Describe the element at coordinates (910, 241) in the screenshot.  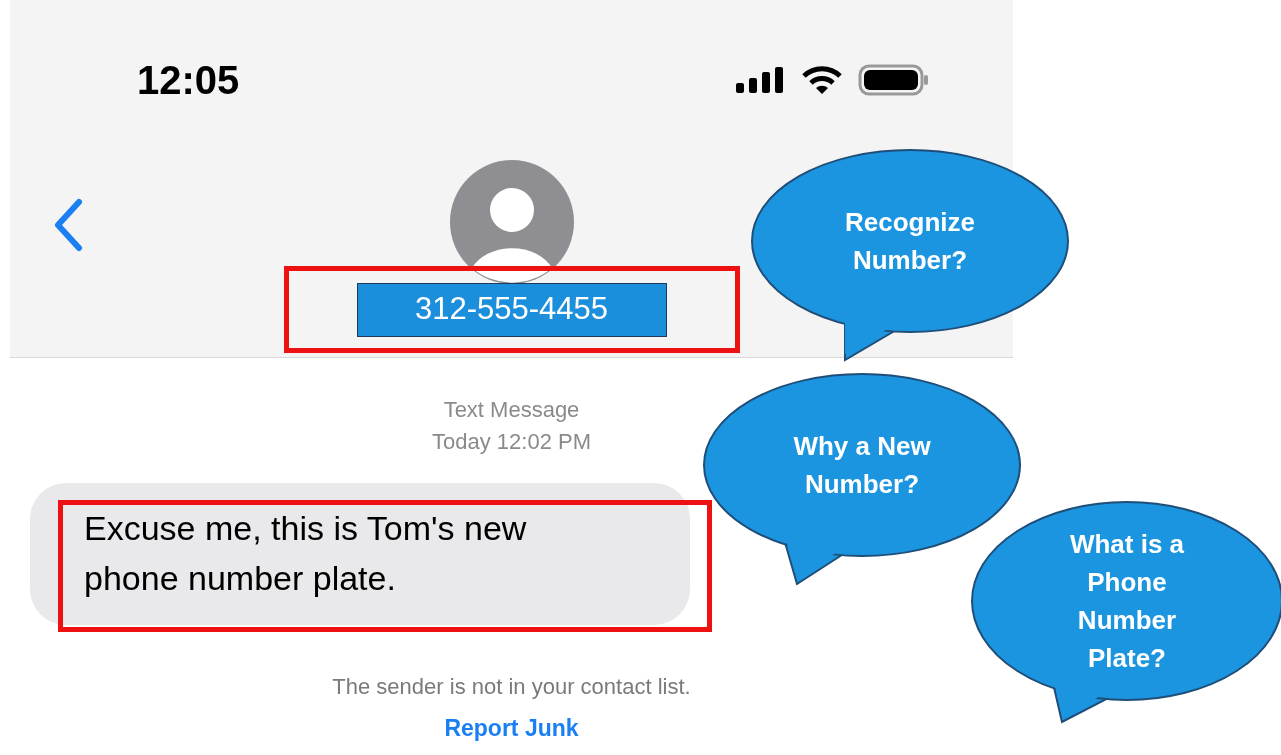
I see `callout-text: Recognize Number?` at that location.